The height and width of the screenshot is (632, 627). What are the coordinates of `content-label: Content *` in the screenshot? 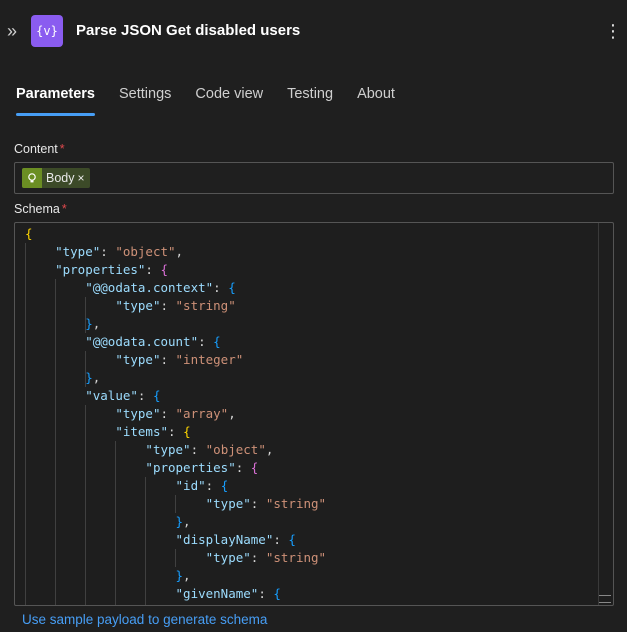 It's located at (39, 149).